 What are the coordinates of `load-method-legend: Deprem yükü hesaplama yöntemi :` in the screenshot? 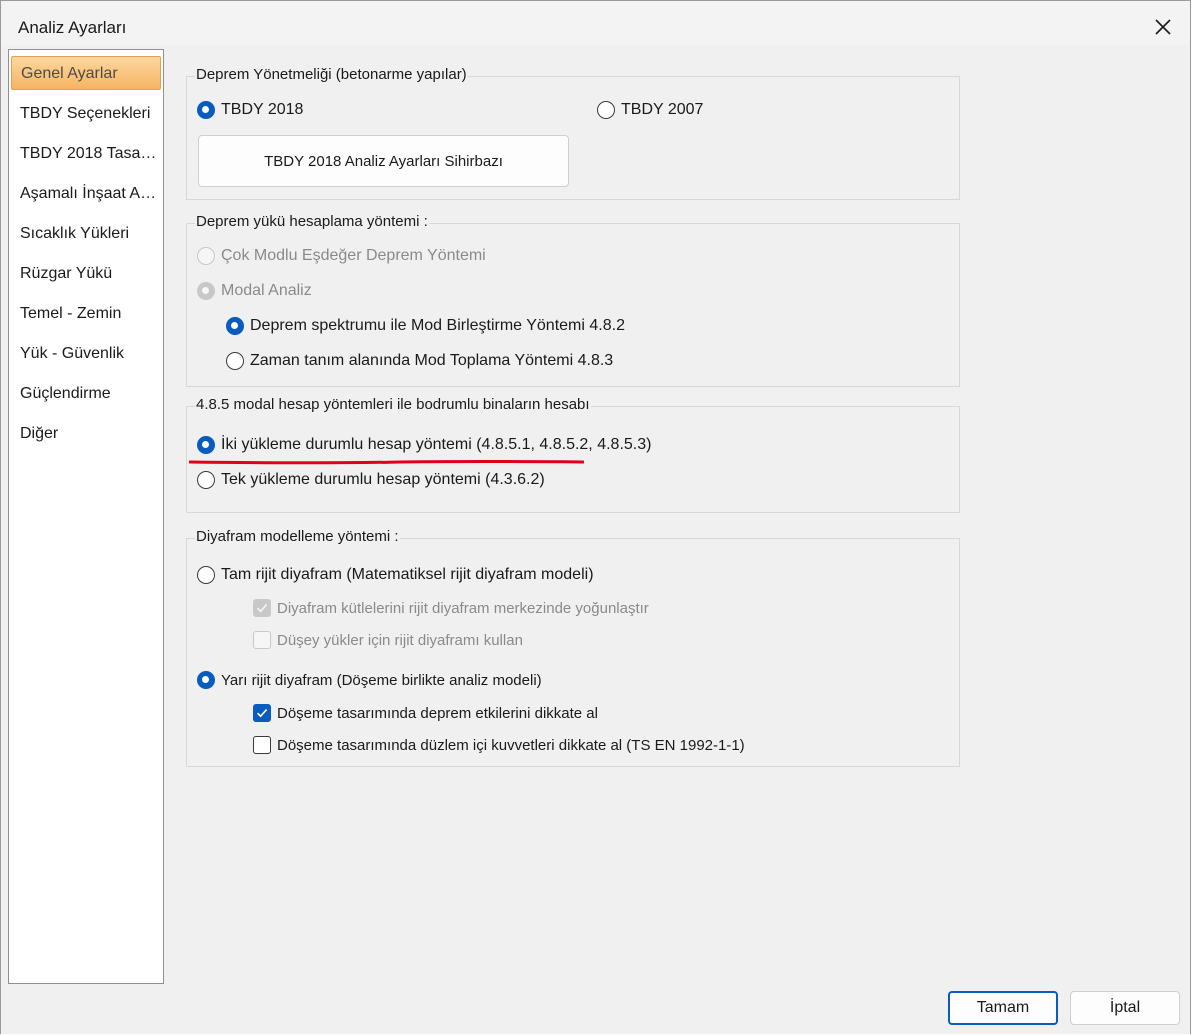 It's located at (312, 221).